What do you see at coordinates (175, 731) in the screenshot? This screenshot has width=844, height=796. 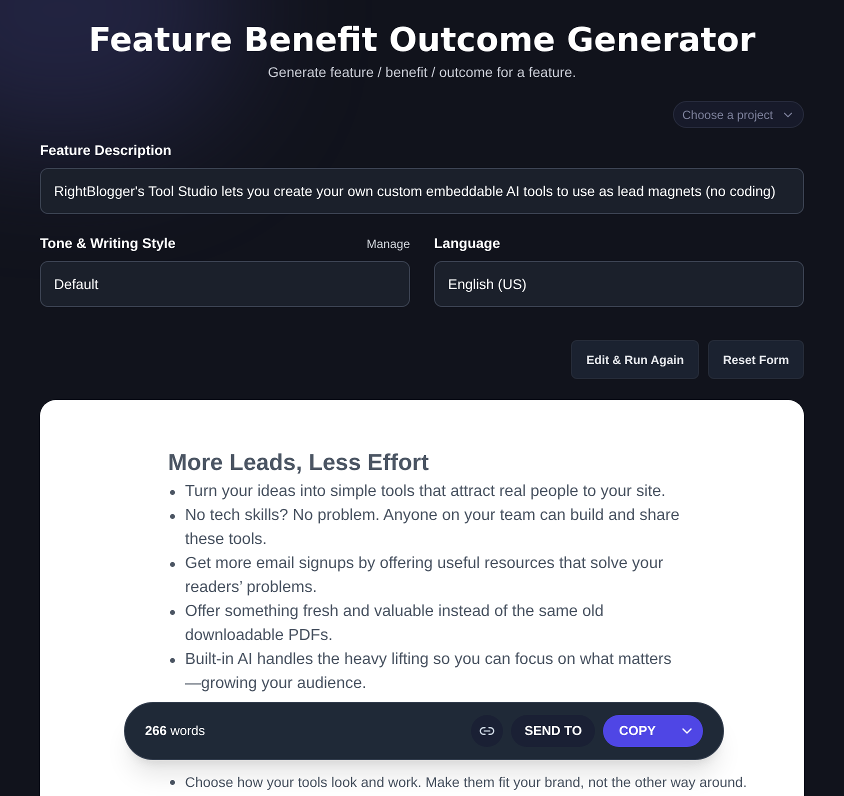 I see `word-count: 266 words` at bounding box center [175, 731].